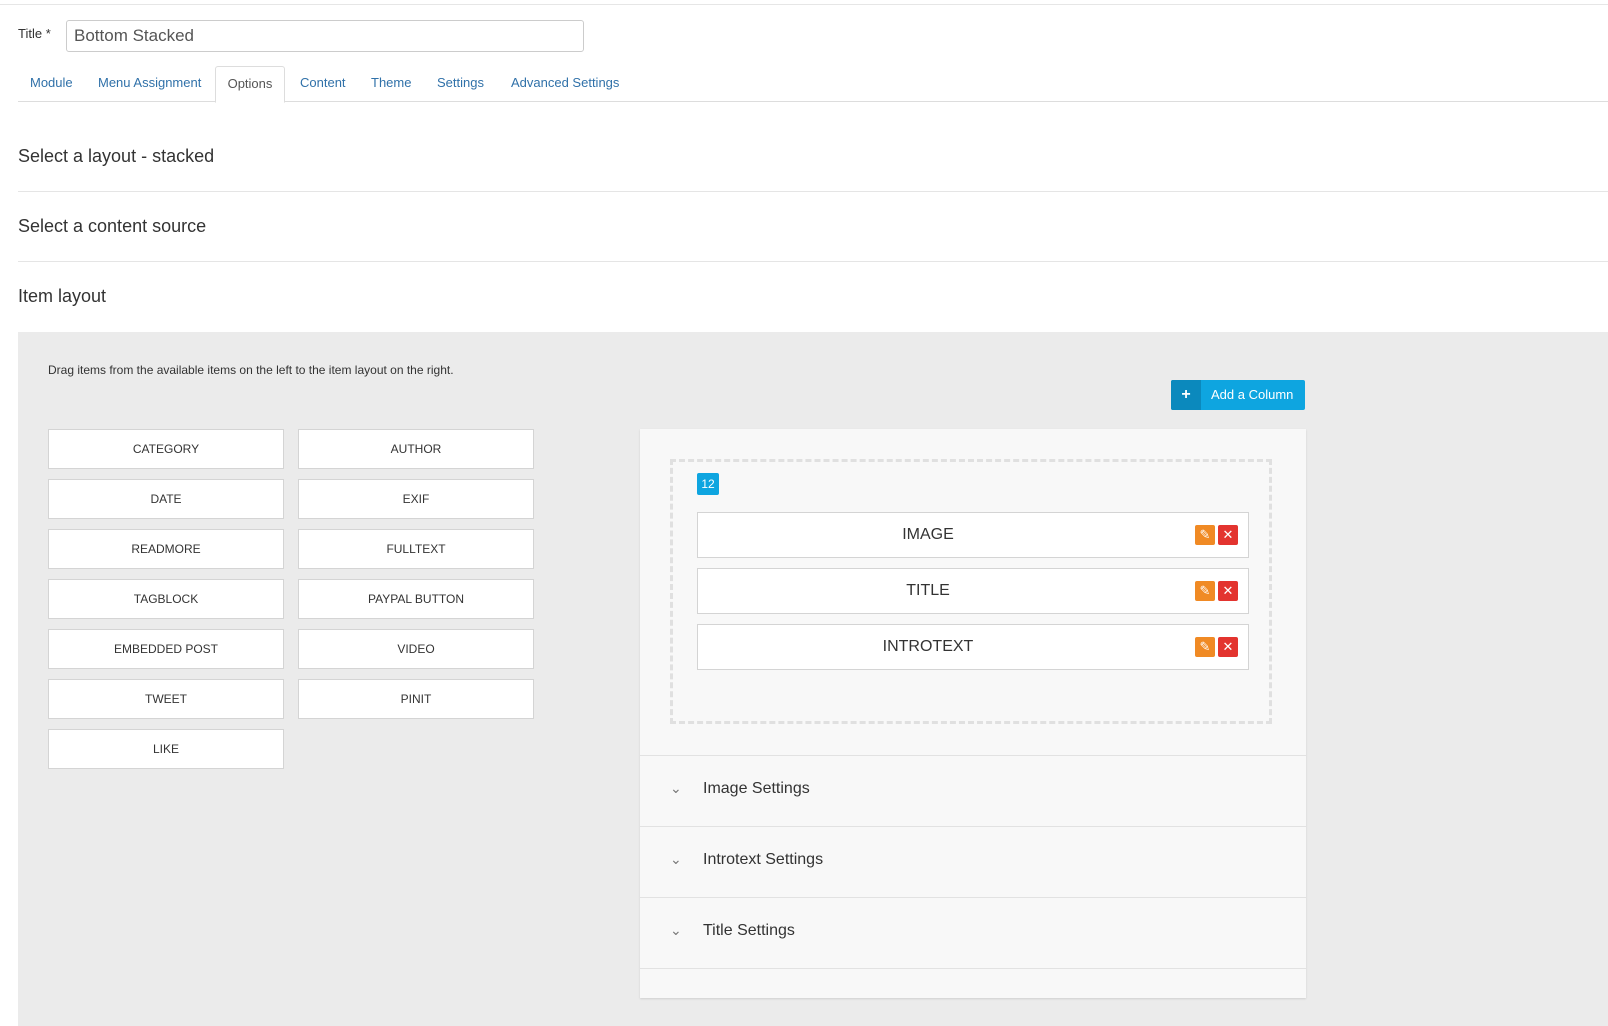 The width and height of the screenshot is (1608, 1026). I want to click on available-item-exif: EXIF, so click(416, 499).